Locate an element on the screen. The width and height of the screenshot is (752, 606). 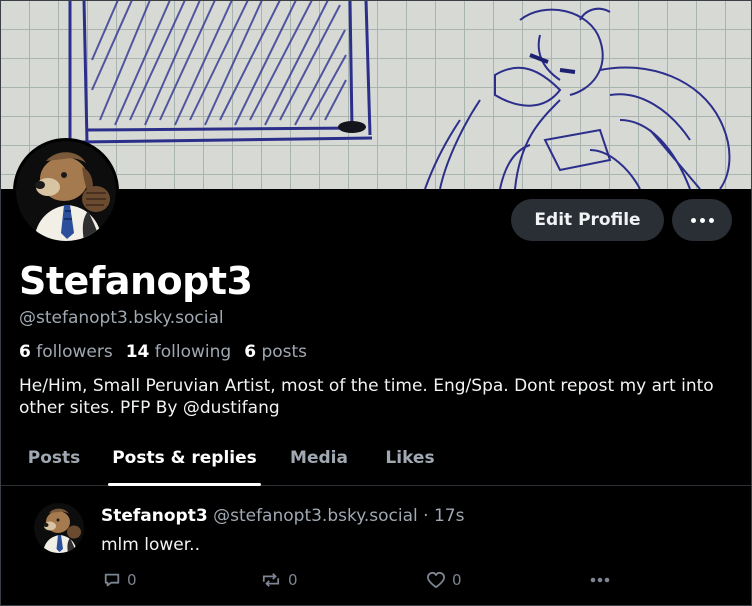
edit-profile-label: Edit Profile is located at coordinates (587, 220).